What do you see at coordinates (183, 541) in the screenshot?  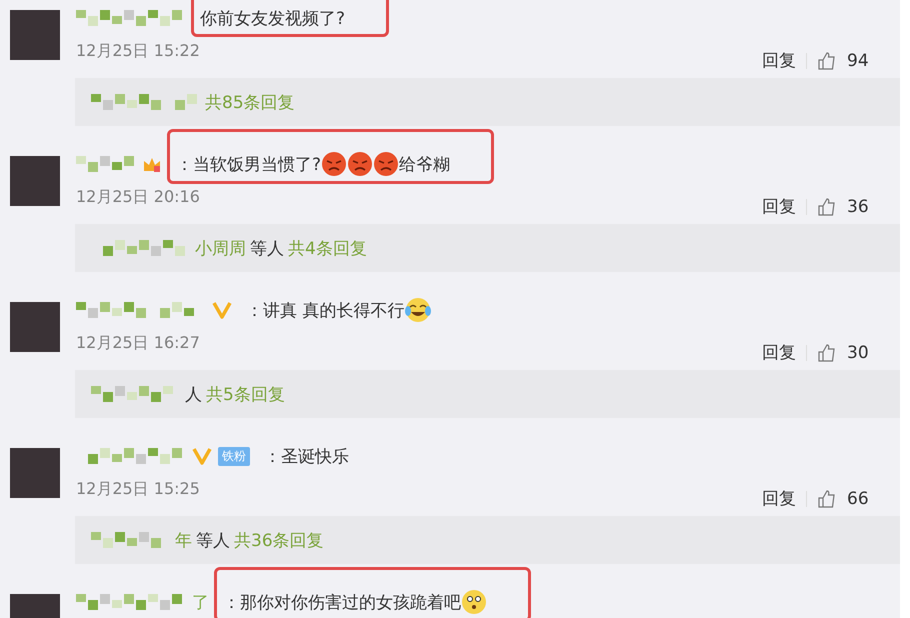 I see `reply-user-names: 年` at bounding box center [183, 541].